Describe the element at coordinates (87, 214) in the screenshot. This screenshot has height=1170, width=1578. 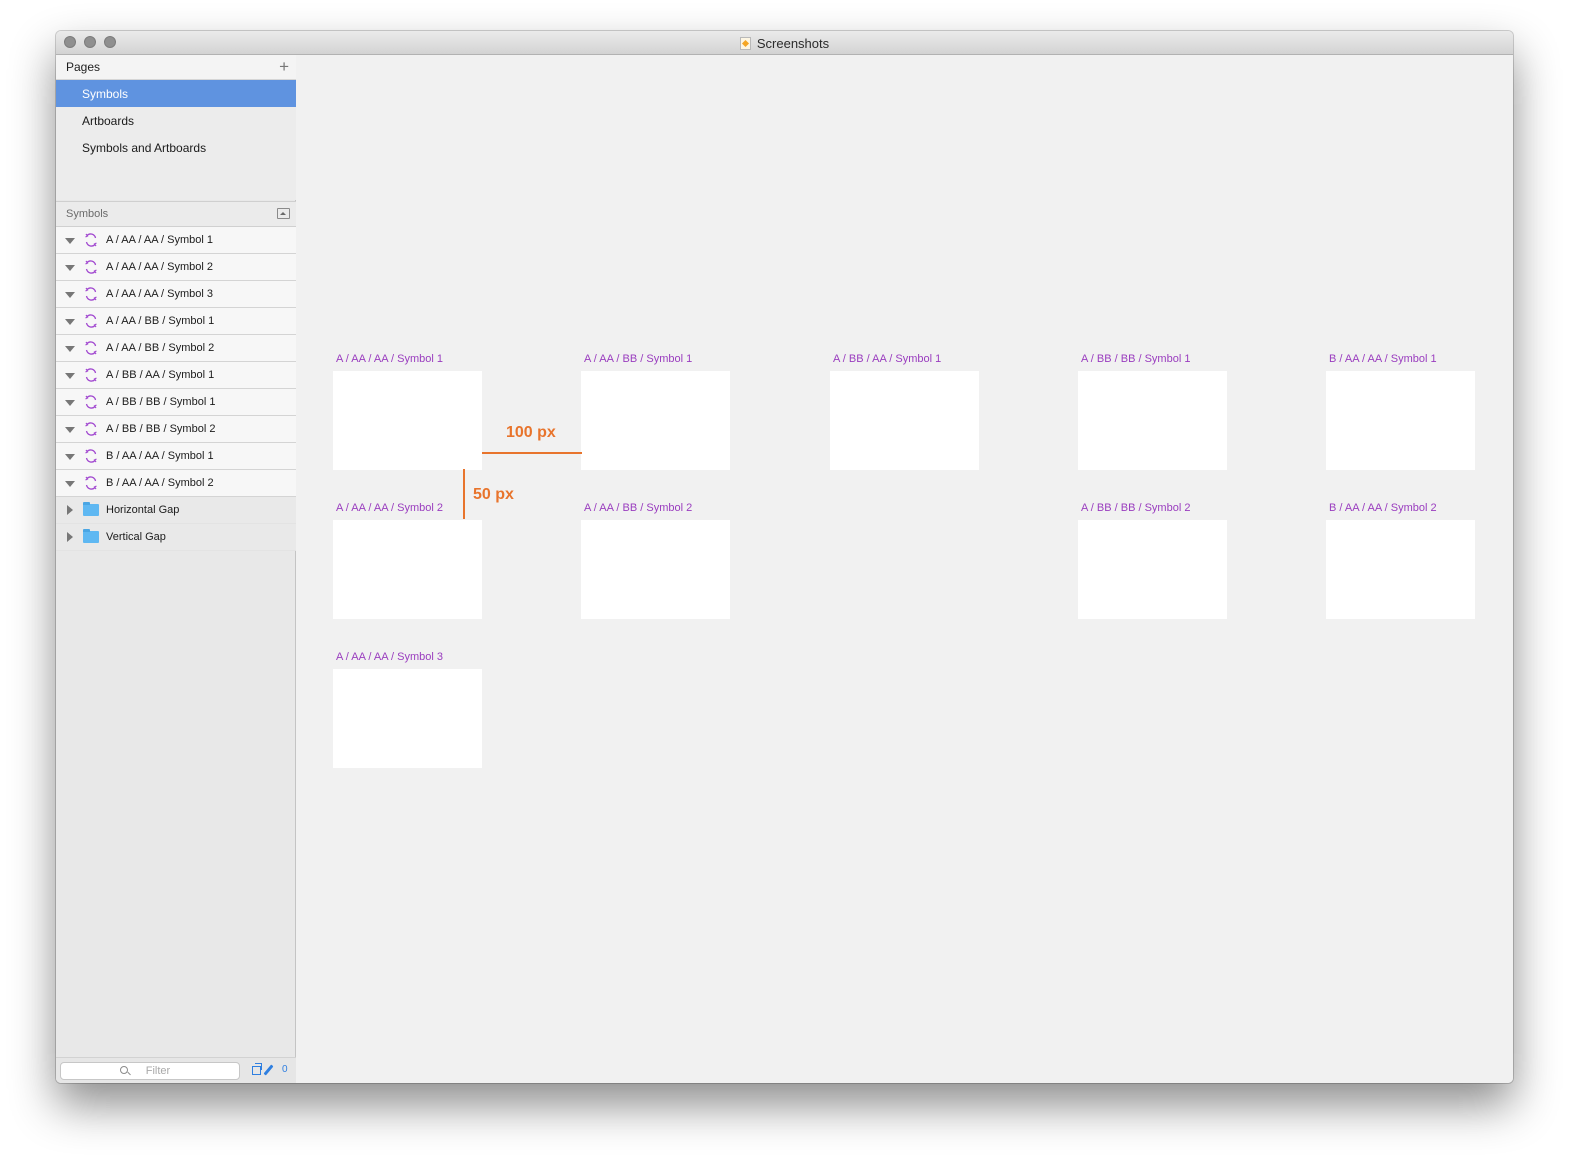
I see `layers-title: Symbols` at that location.